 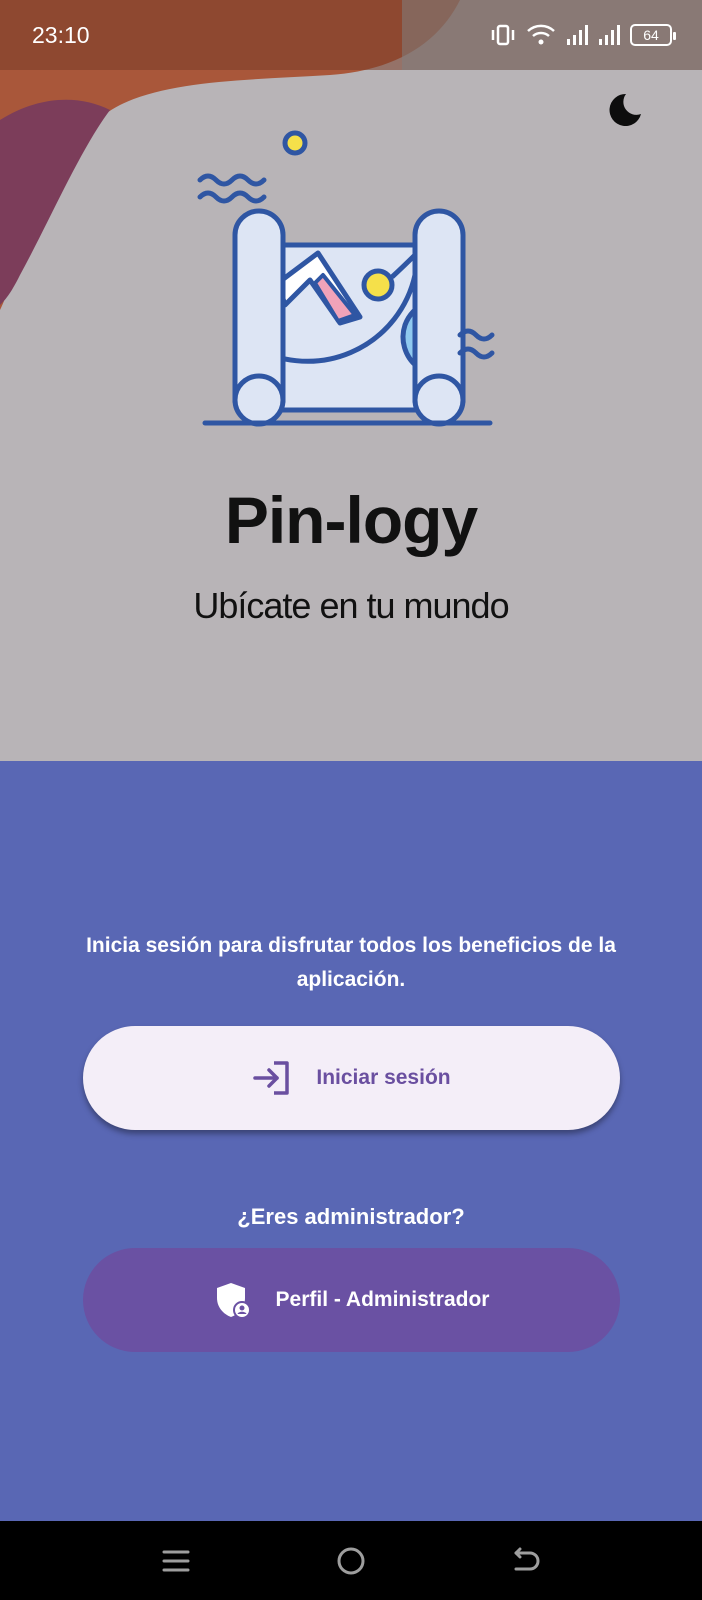 I want to click on admin-shield-icon, so click(x=233, y=1301).